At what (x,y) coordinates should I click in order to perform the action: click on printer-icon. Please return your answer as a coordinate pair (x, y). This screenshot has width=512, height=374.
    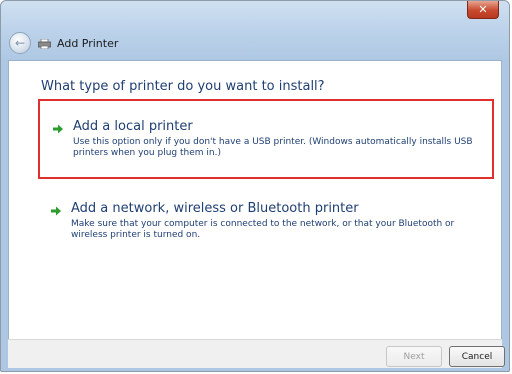
    Looking at the image, I should click on (44, 44).